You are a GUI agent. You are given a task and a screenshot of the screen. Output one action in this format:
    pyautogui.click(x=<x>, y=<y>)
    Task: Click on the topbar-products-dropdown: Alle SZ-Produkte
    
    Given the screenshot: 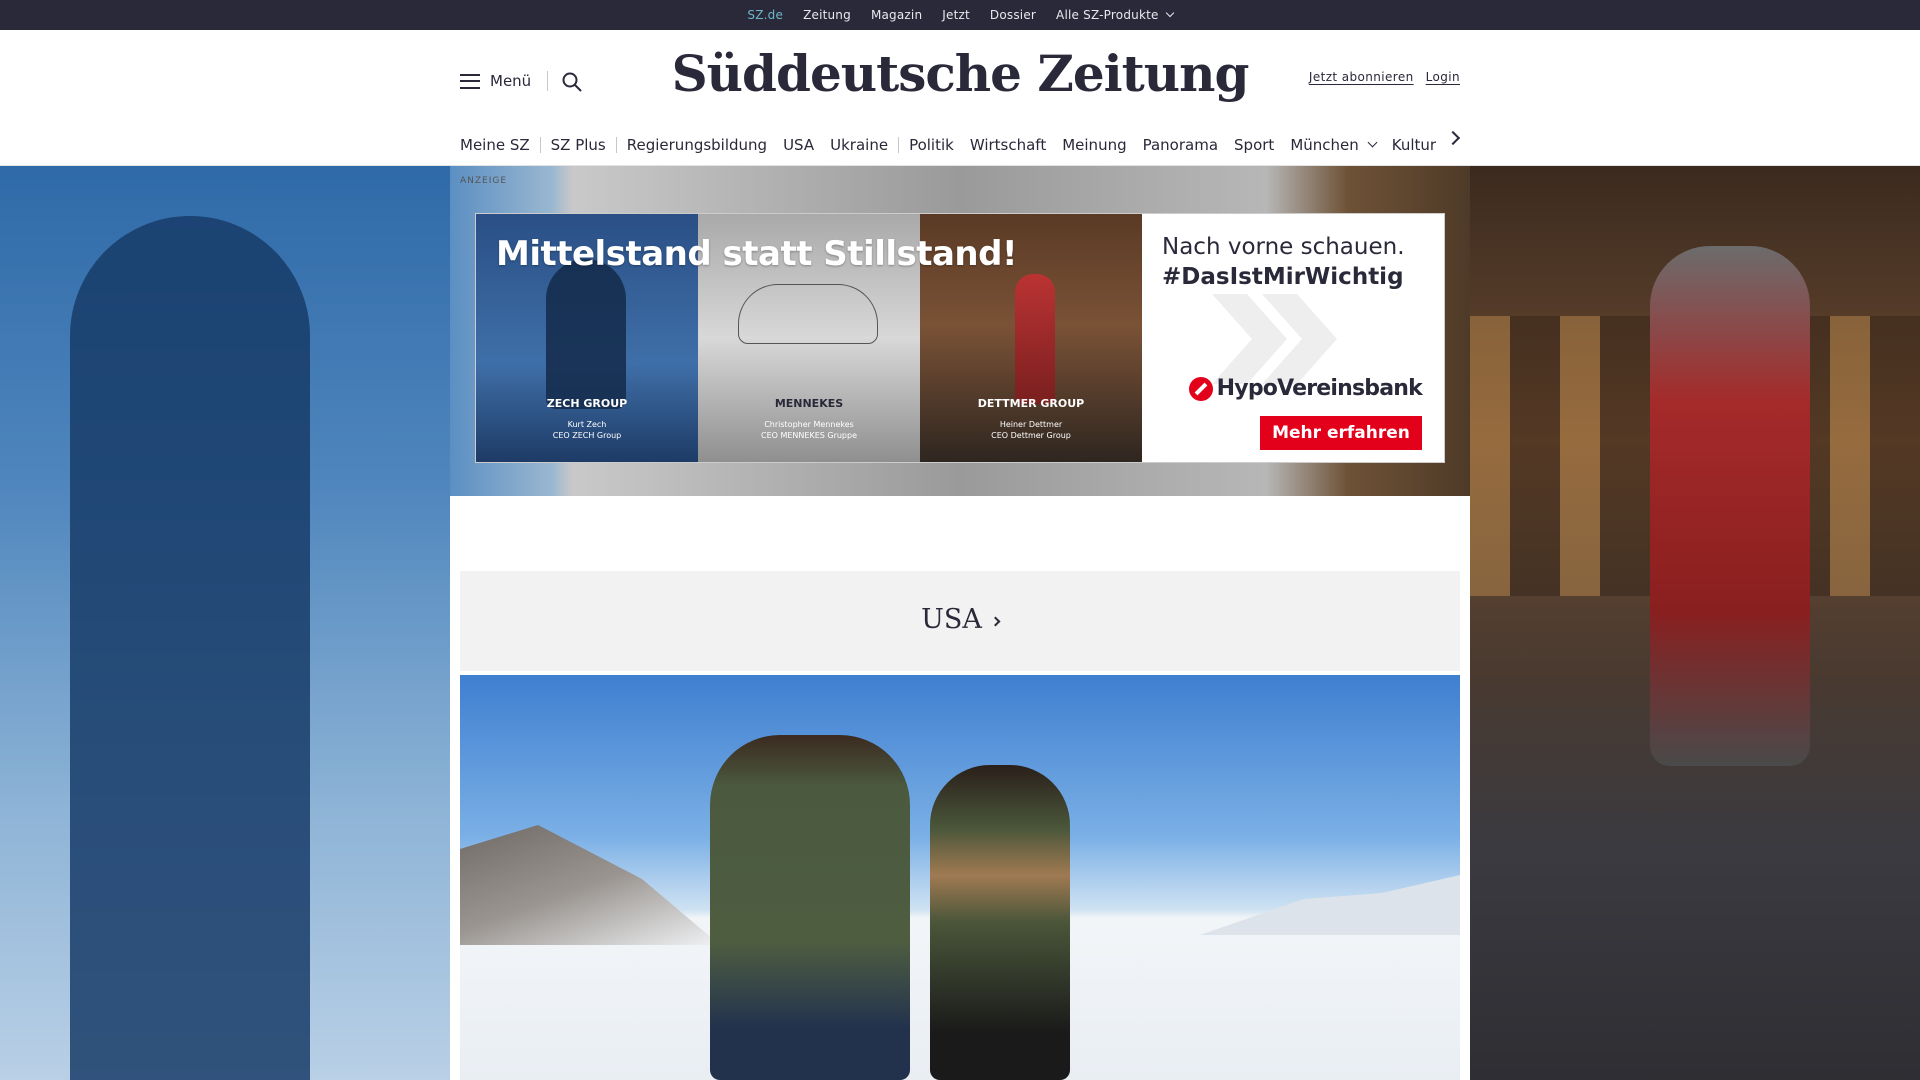 What is the action you would take?
    pyautogui.click(x=1115, y=15)
    